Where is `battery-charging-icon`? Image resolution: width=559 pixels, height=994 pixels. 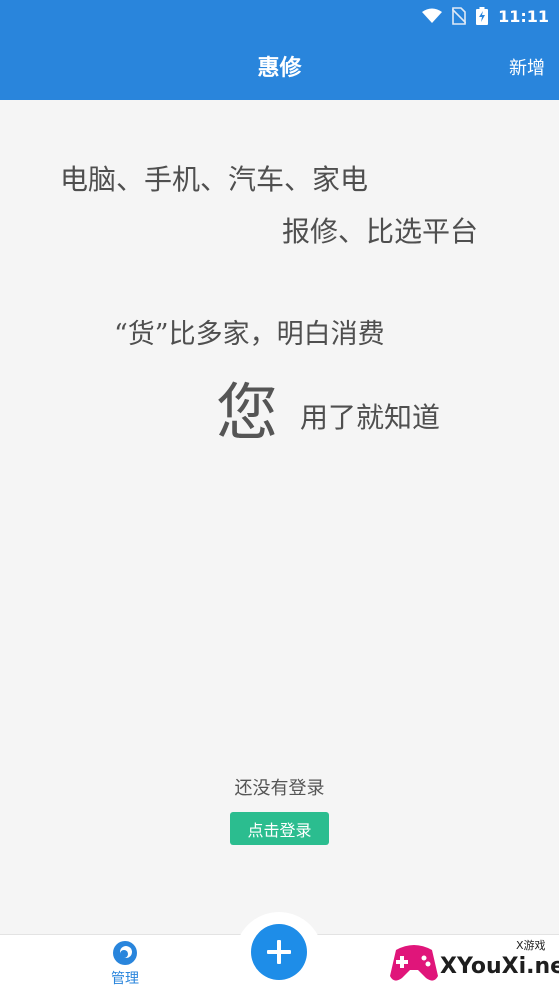 battery-charging-icon is located at coordinates (482, 16).